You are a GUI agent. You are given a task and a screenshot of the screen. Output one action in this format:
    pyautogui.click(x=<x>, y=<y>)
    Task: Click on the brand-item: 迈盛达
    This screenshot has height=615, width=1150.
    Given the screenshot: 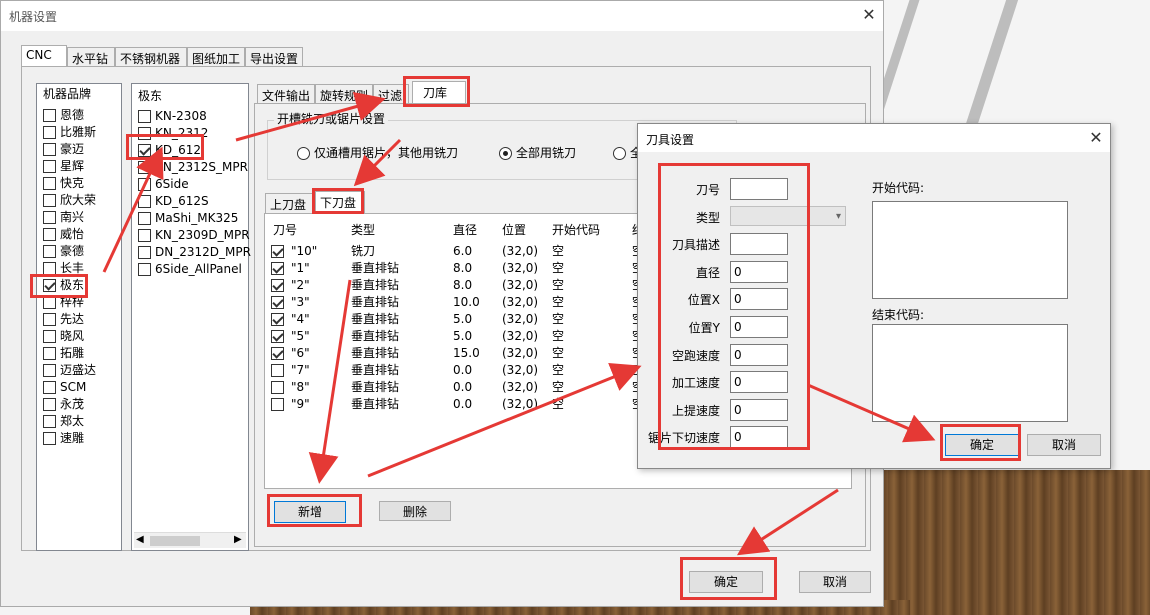 What is the action you would take?
    pyautogui.click(x=69, y=370)
    